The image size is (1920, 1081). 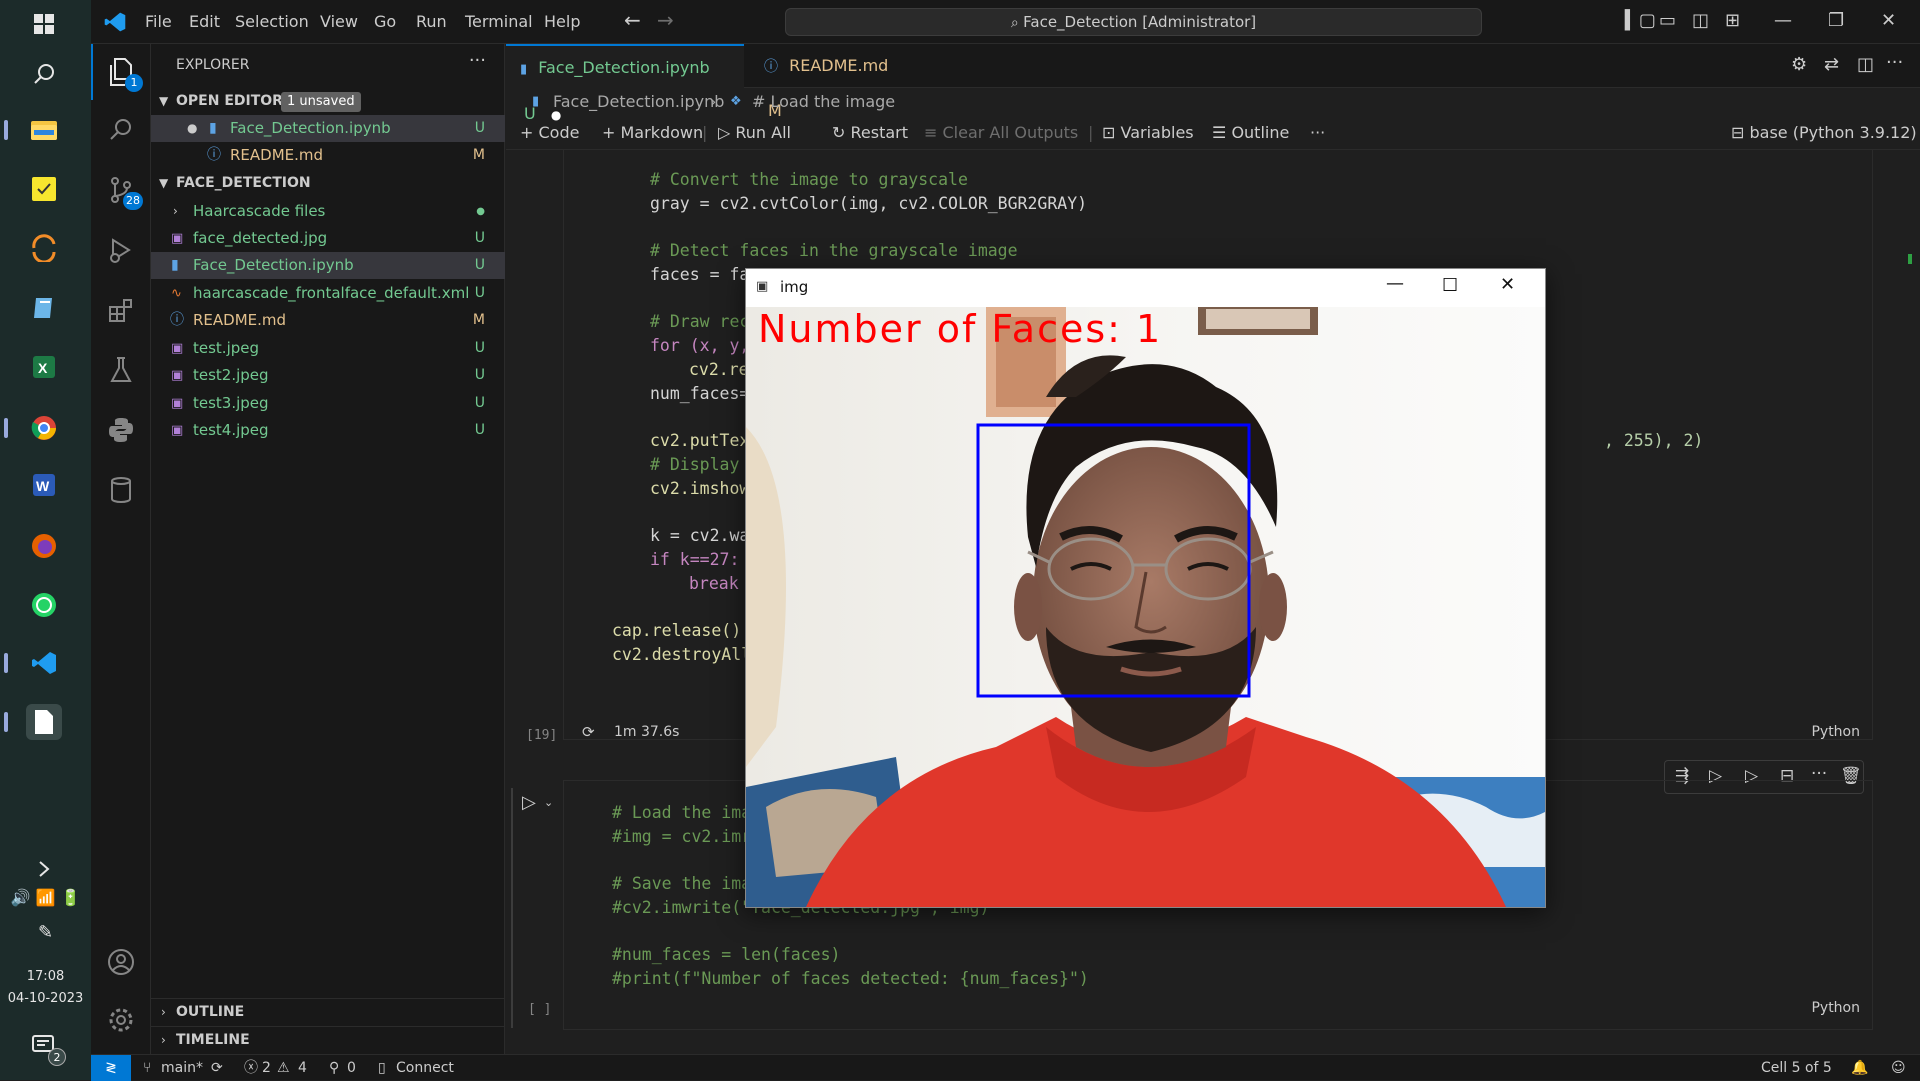 What do you see at coordinates (44, 546) in the screenshot?
I see `firefox-icon` at bounding box center [44, 546].